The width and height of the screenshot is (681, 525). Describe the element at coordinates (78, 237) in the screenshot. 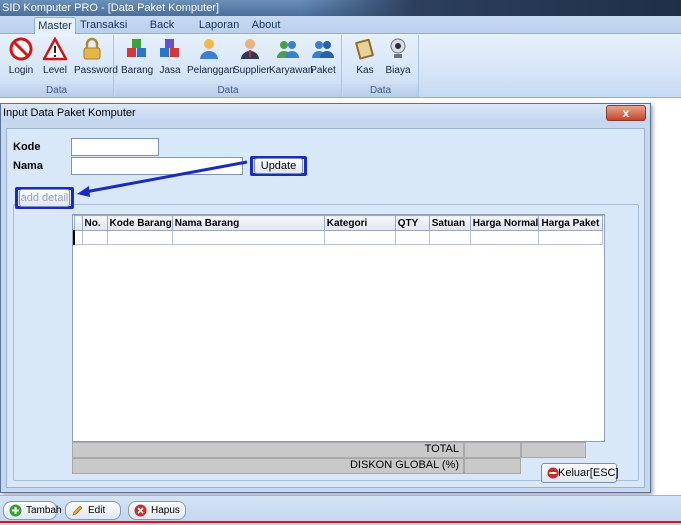

I see `row-header-cell` at that location.